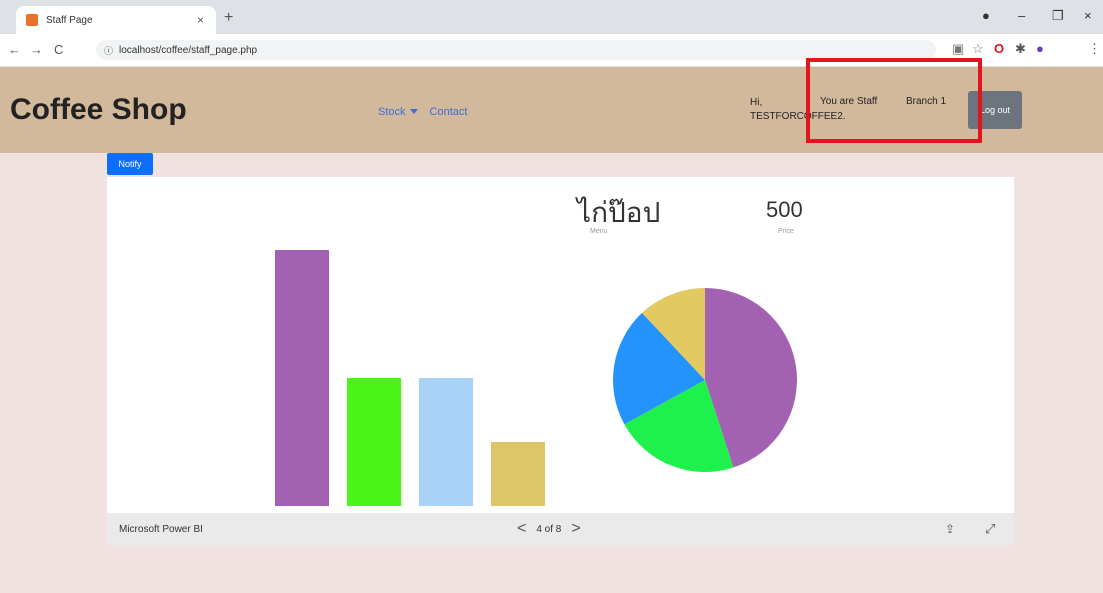  What do you see at coordinates (200, 20) in the screenshot?
I see `tab-close-icon: ×` at bounding box center [200, 20].